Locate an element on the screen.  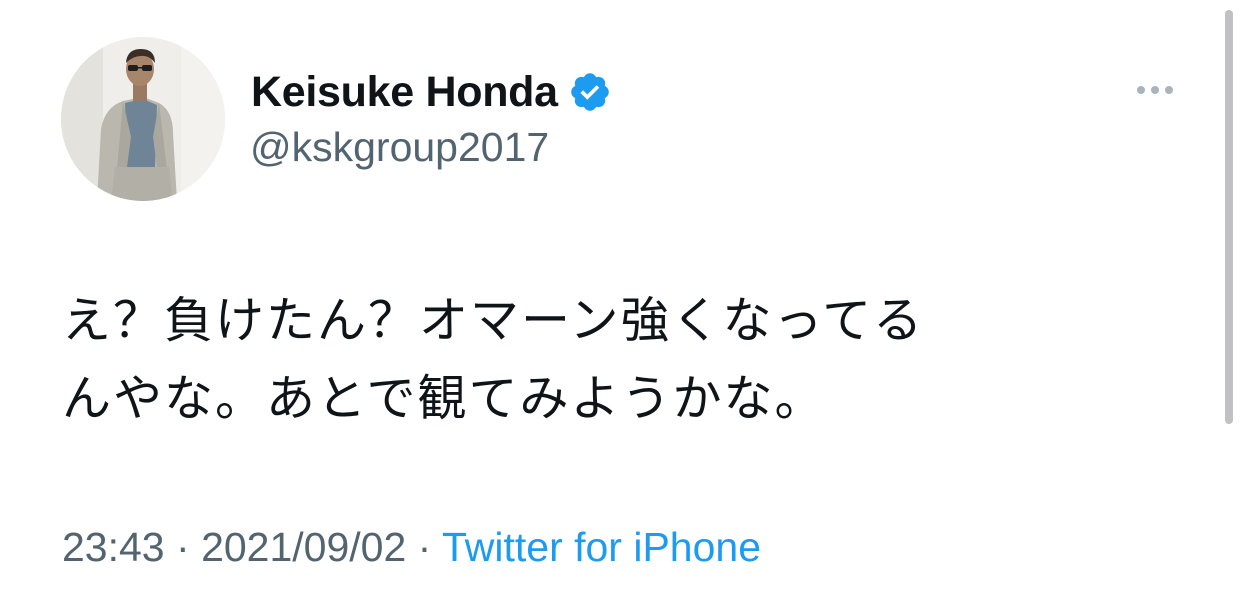
author-name-row: Keisuke Honda is located at coordinates (431, 92).